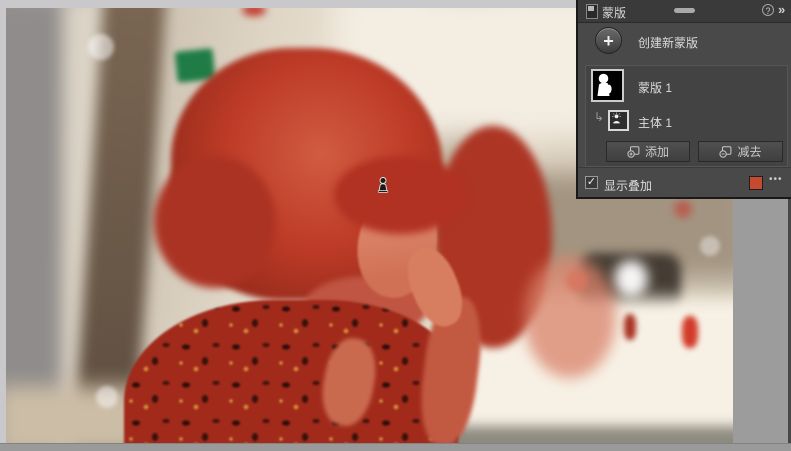 The image size is (791, 451). I want to click on panel-title: 蒙版, so click(614, 13).